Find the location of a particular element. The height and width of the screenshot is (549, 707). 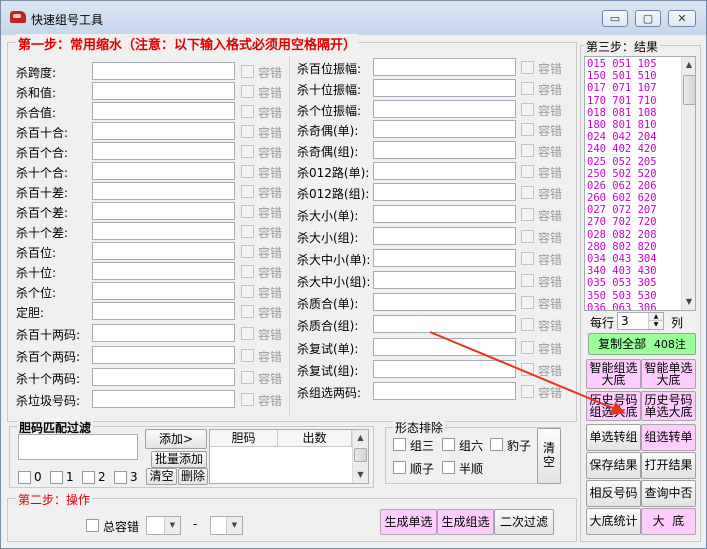

result-line: 340 403 430 is located at coordinates (633, 271).